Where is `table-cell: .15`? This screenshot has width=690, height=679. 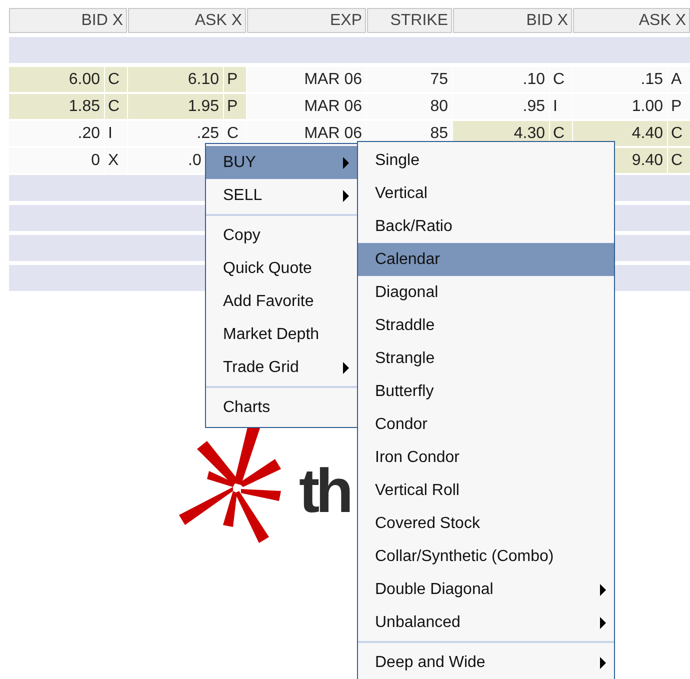
table-cell: .15 is located at coordinates (620, 79).